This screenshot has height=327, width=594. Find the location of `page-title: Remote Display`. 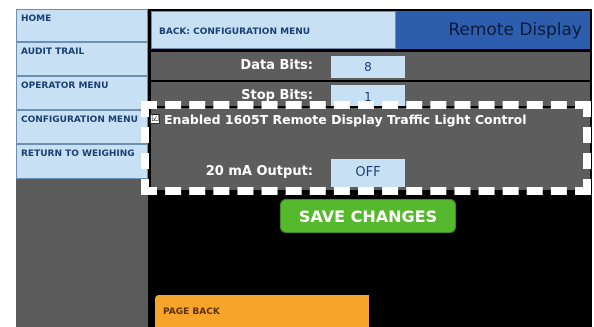

page-title: Remote Display is located at coordinates (493, 30).